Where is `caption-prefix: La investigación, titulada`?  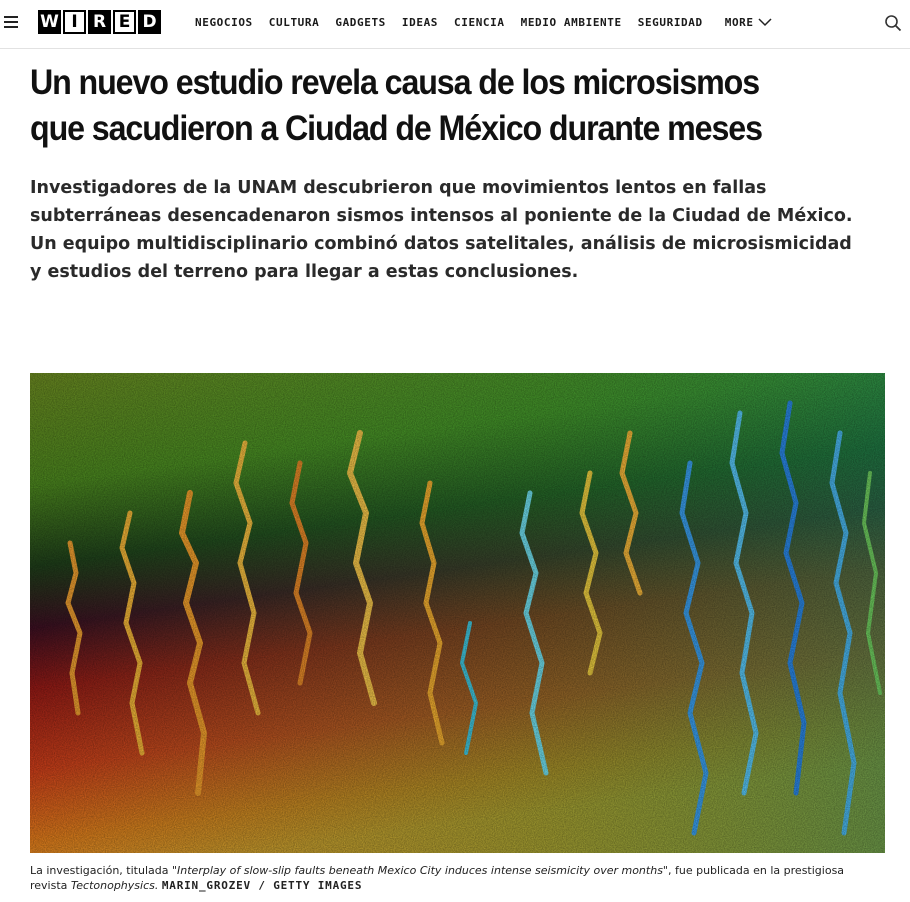 caption-prefix: La investigación, titulada is located at coordinates (101, 870).